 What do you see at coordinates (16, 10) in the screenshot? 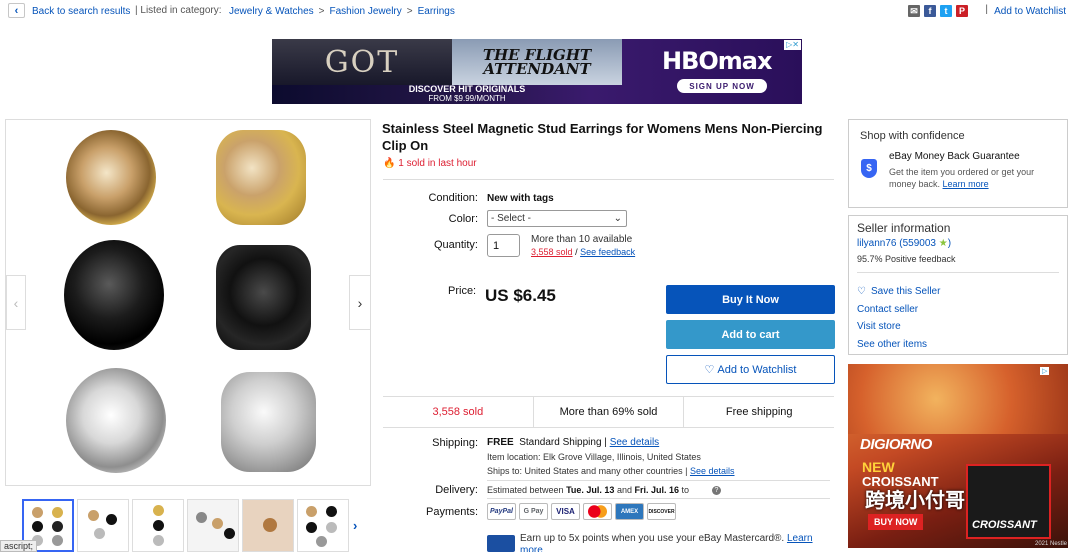
I see `back-arrow-icon: ‹` at bounding box center [16, 10].